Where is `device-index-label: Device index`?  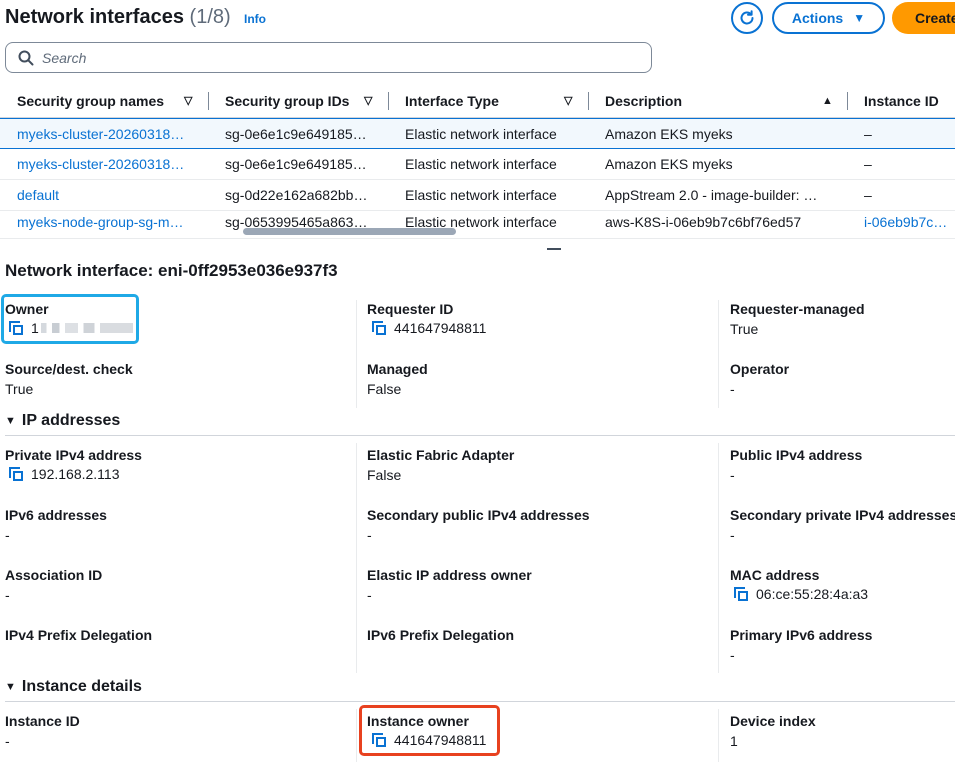
device-index-label: Device index is located at coordinates (773, 721).